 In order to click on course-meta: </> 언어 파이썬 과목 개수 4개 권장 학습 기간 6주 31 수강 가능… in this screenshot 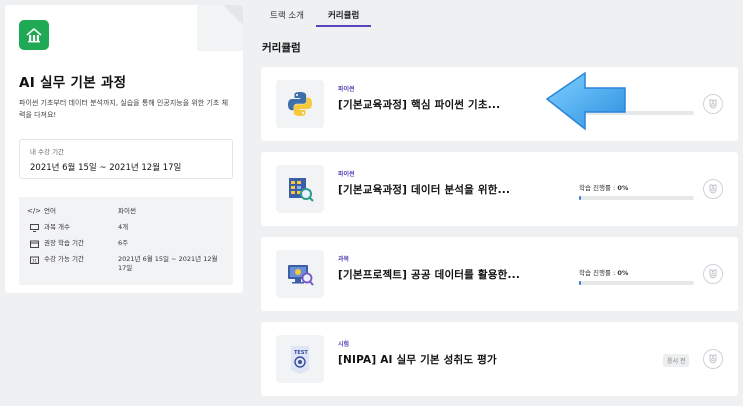, I will do `click(126, 241)`.